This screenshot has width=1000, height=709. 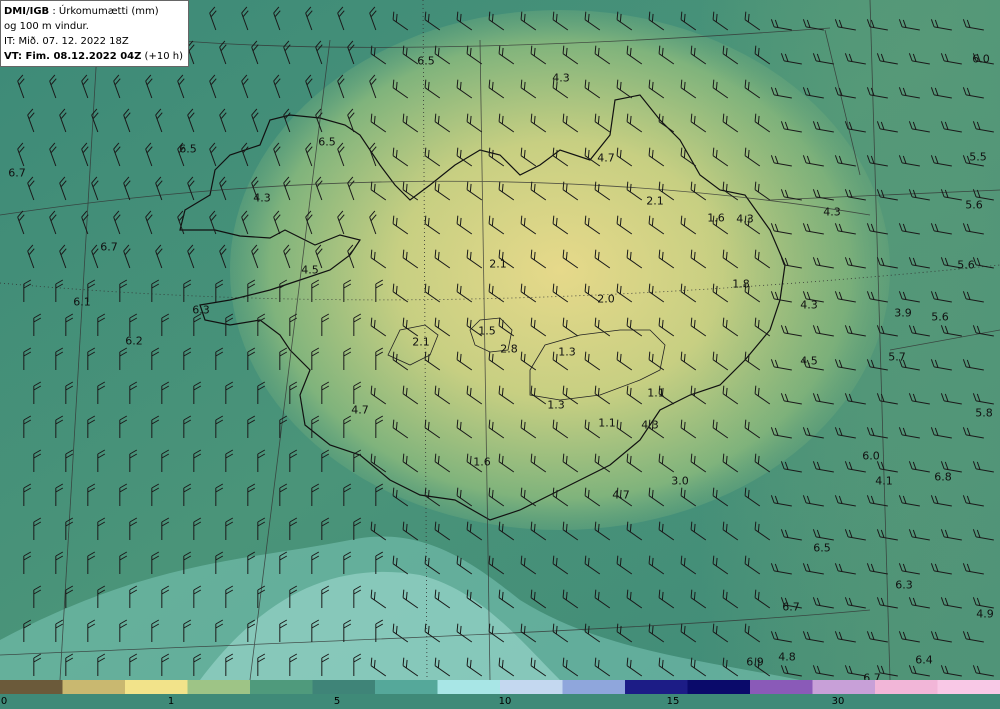 I want to click on precip-value-label: 4.1, so click(x=884, y=481).